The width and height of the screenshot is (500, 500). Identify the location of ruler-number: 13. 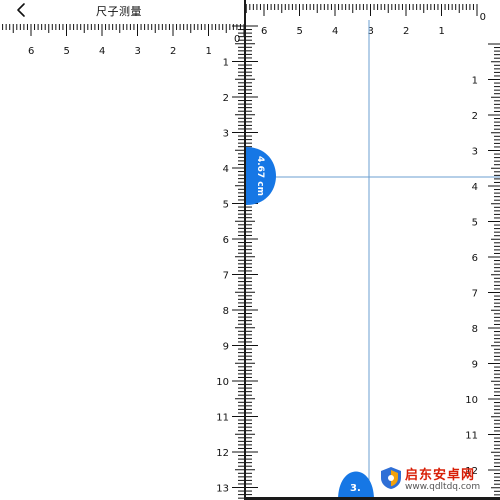
(222, 489).